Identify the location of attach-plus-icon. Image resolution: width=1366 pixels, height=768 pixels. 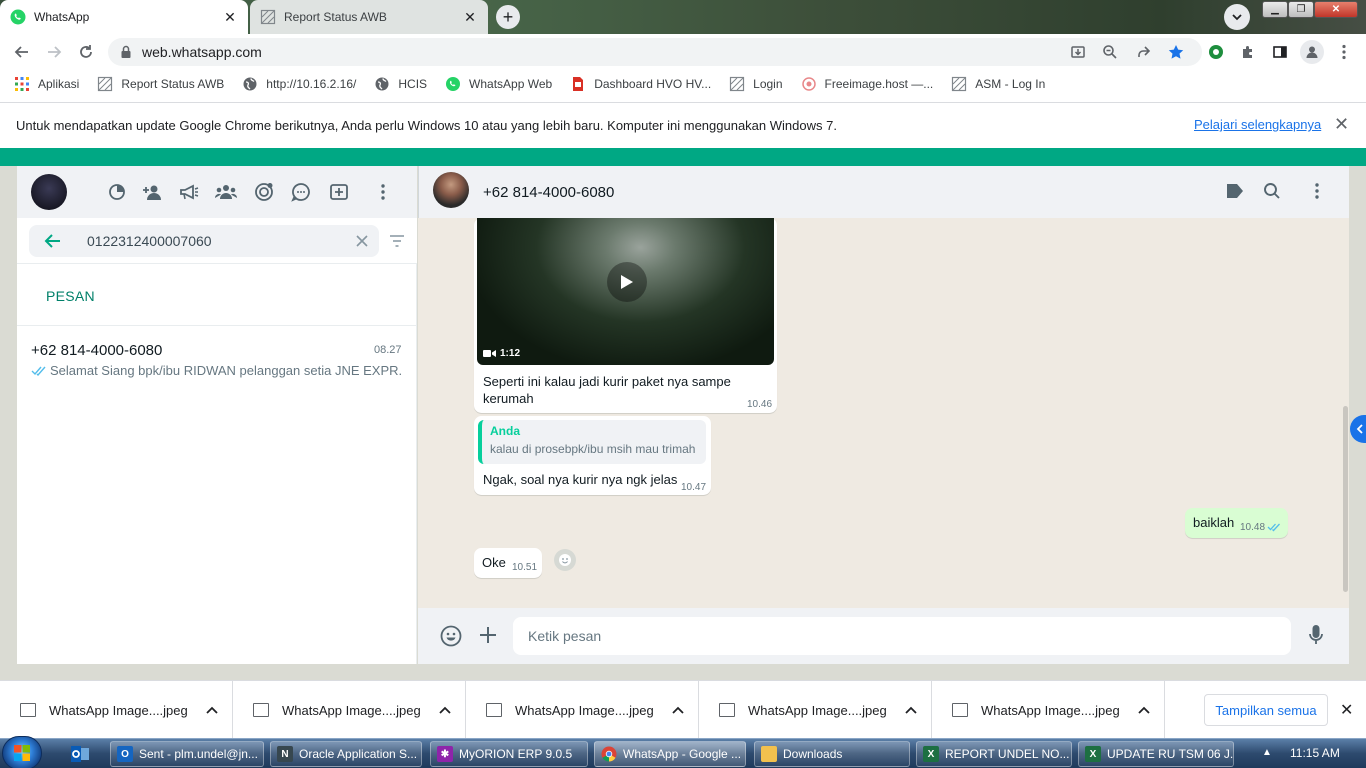
(488, 635).